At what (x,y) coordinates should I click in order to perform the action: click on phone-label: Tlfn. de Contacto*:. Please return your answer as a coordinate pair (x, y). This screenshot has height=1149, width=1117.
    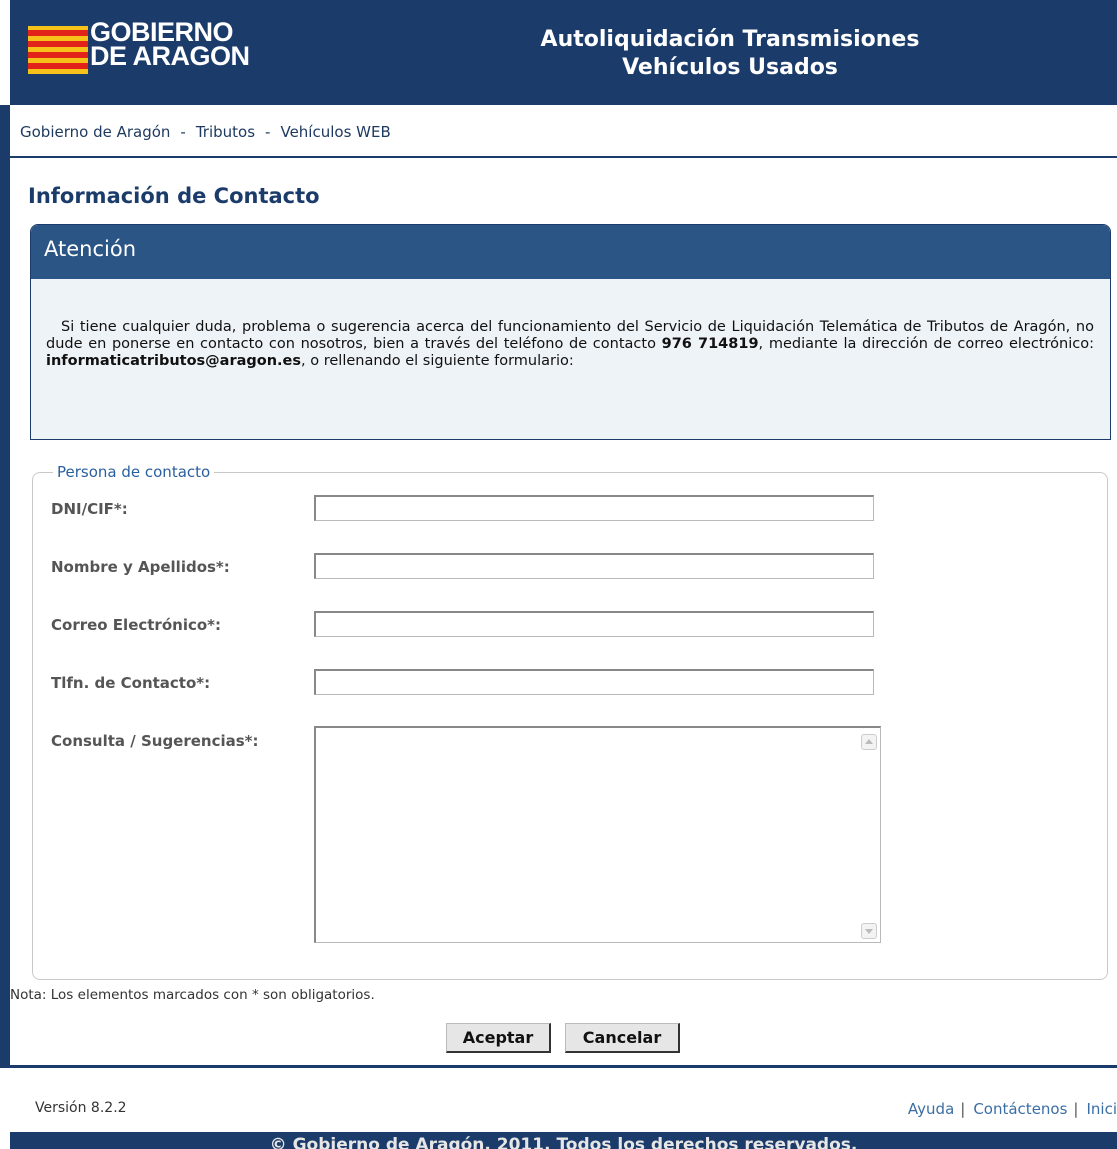
    Looking at the image, I should click on (131, 683).